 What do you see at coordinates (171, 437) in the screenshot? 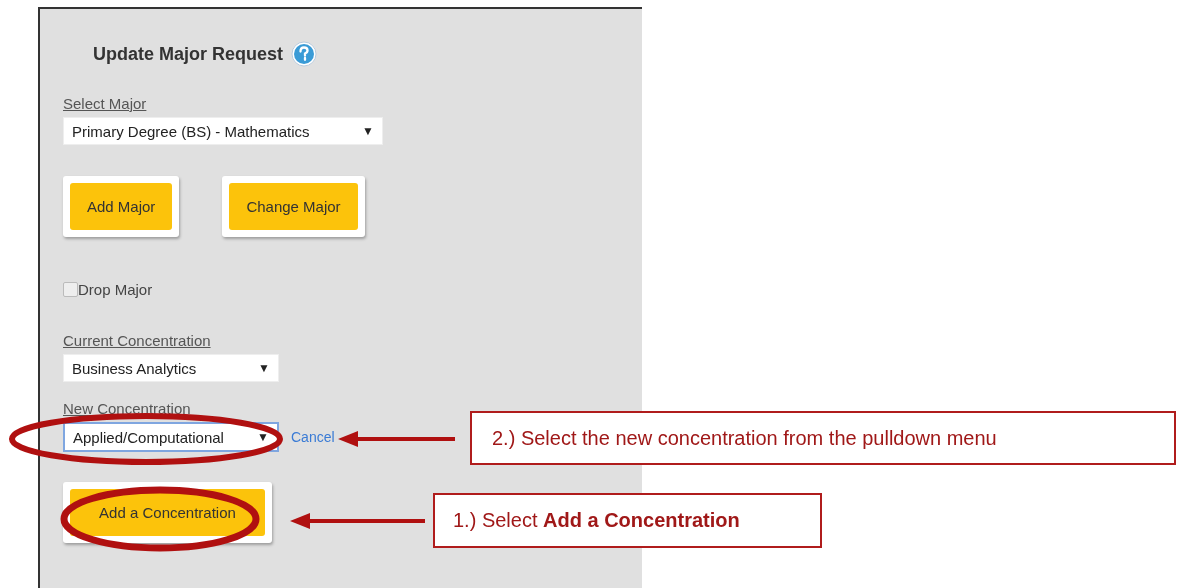
I see `concentration-dropdown: Applied/Computational ▼` at bounding box center [171, 437].